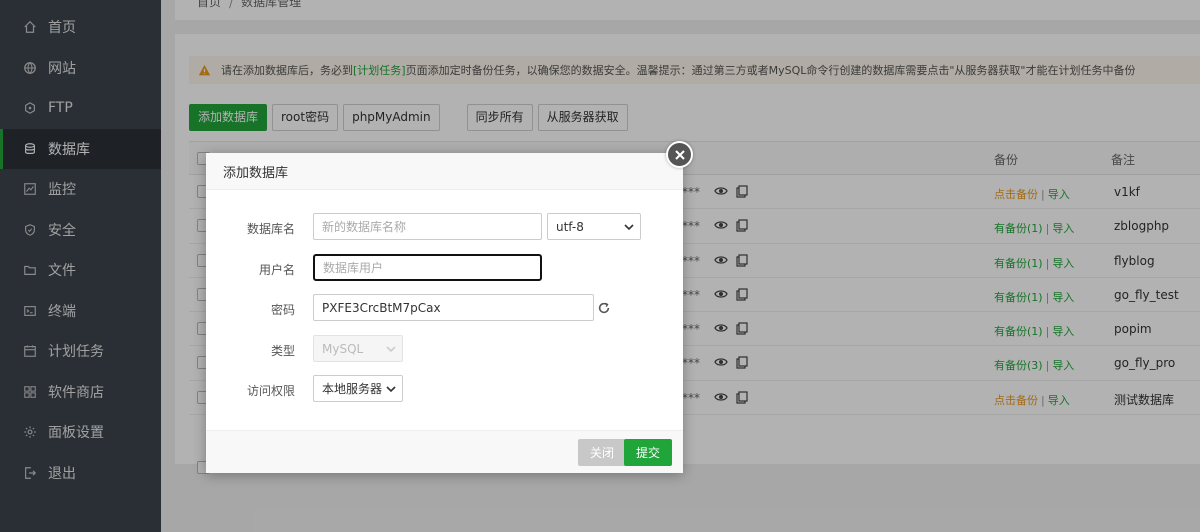 This screenshot has width=1200, height=532. I want to click on dialog-footer: 关闭 提交, so click(444, 451).